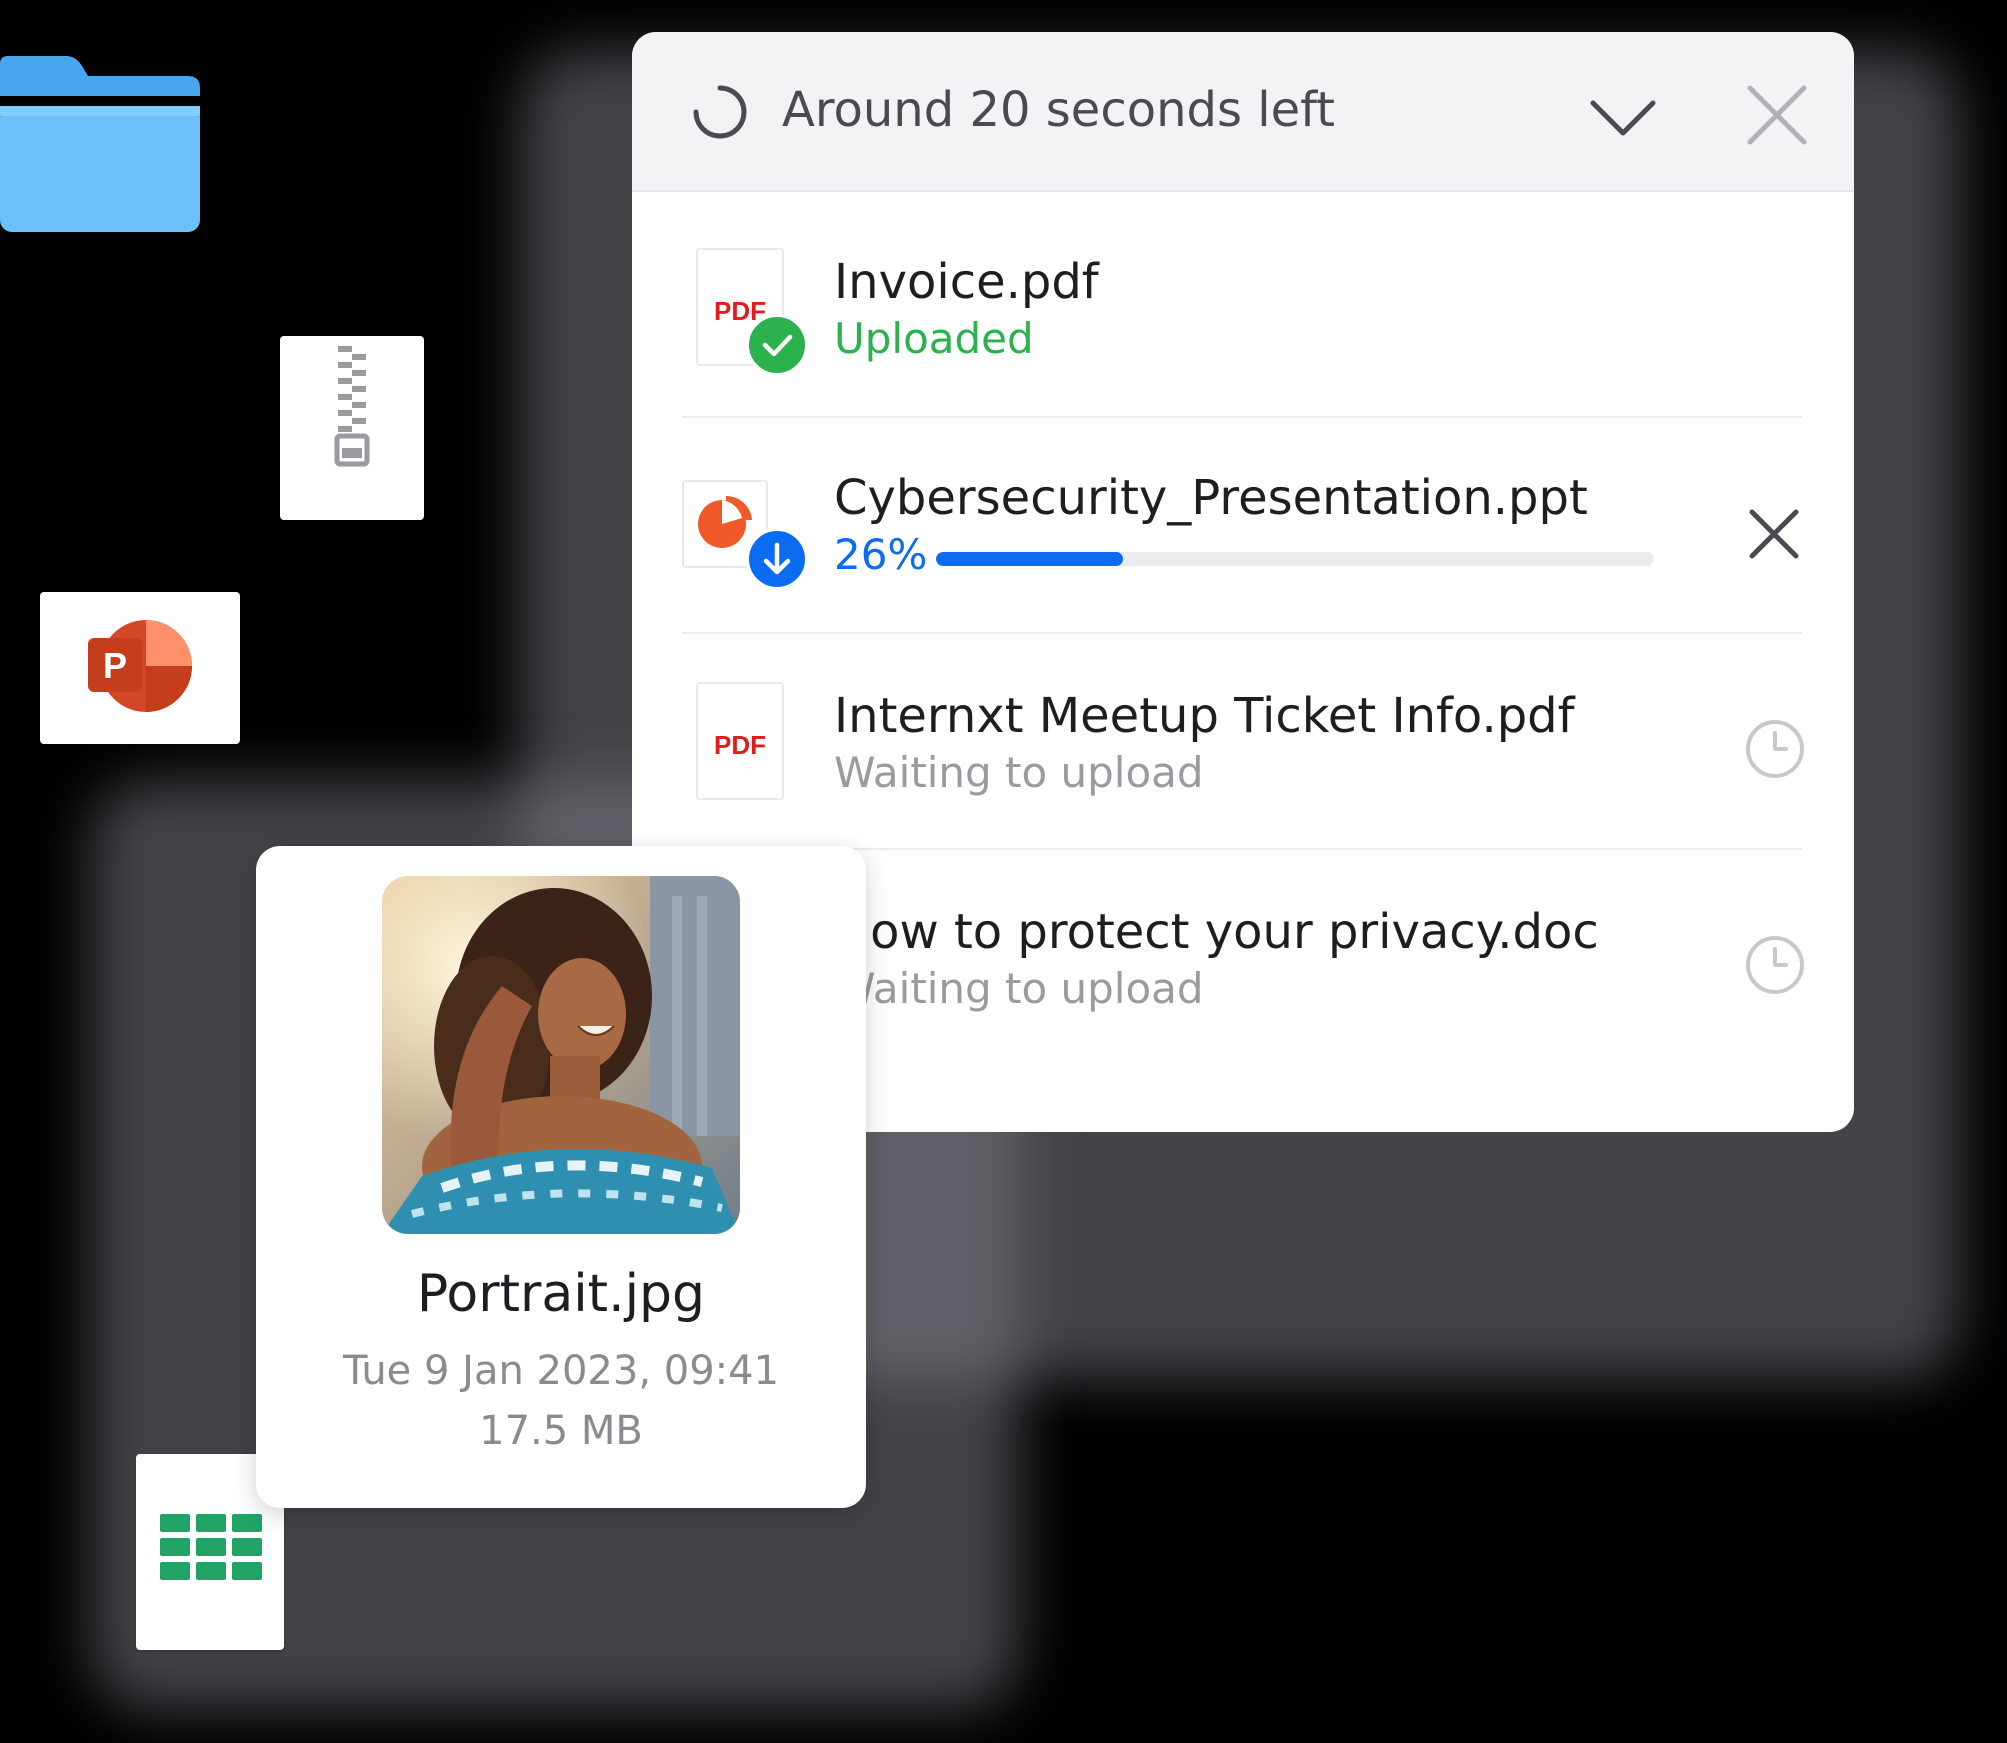 The image size is (2007, 1743). What do you see at coordinates (115, 665) in the screenshot?
I see `svg-text: P` at bounding box center [115, 665].